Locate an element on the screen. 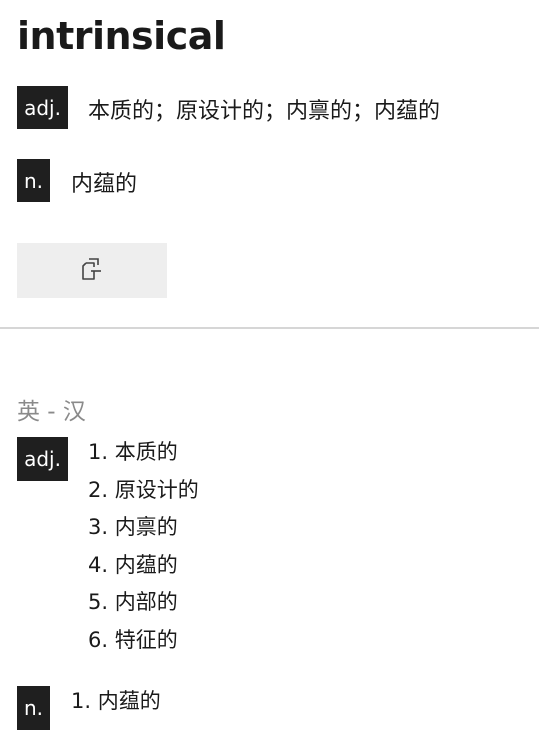  list-item: 2. 原设计的 is located at coordinates (143, 489).